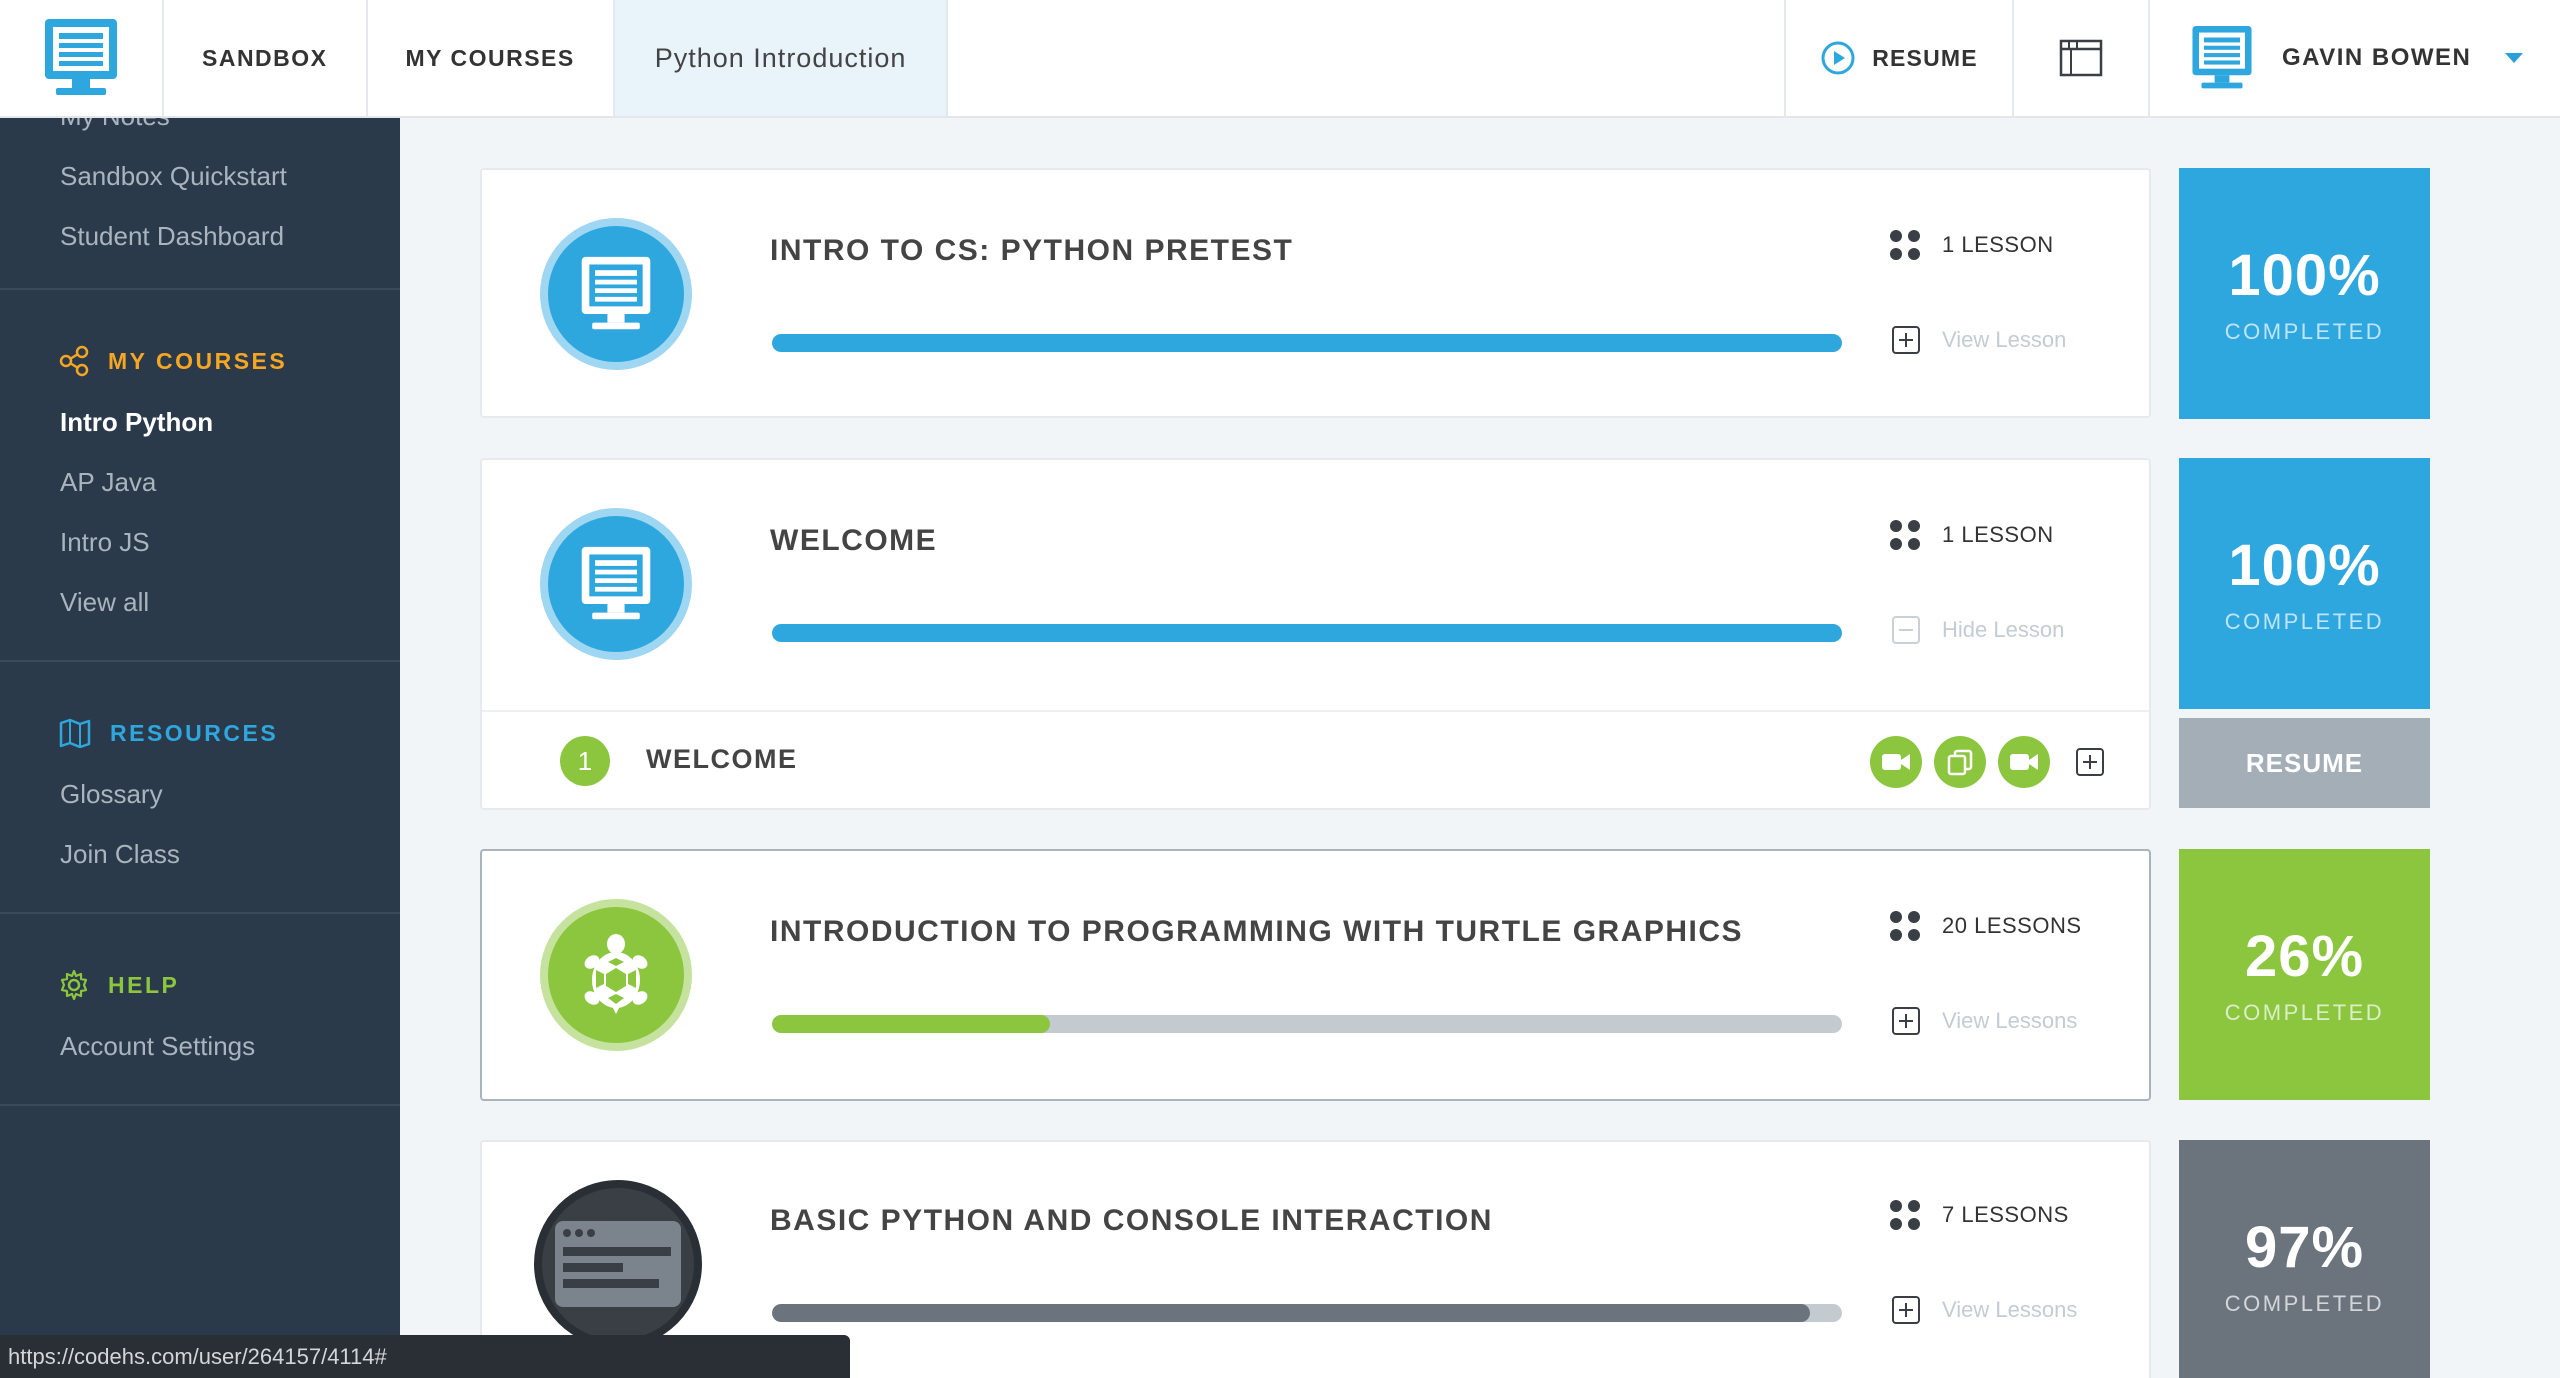  I want to click on tab-python-introduction: Python Introduction, so click(781, 58).